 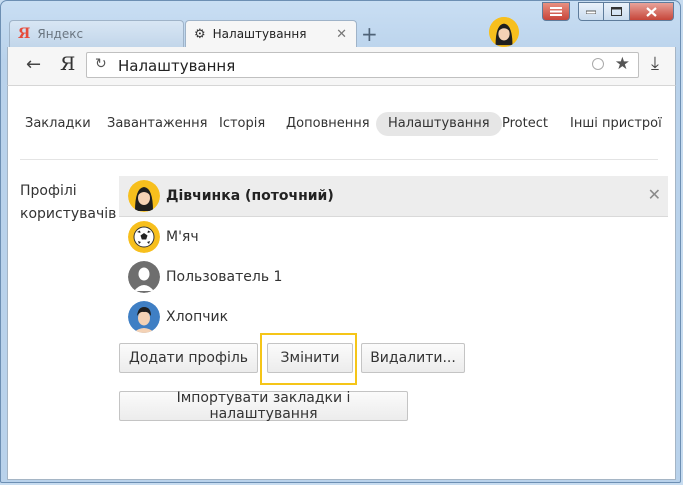 I want to click on reload-icon: ↻, so click(x=101, y=64).